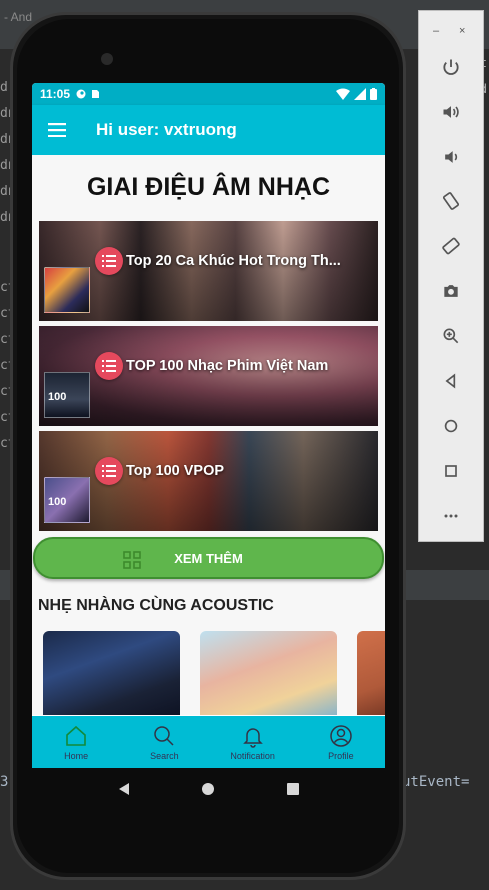 Image resolution: width=489 pixels, height=890 pixels. I want to click on bottom-navigation: Home Search Notification Profile, so click(208, 742).